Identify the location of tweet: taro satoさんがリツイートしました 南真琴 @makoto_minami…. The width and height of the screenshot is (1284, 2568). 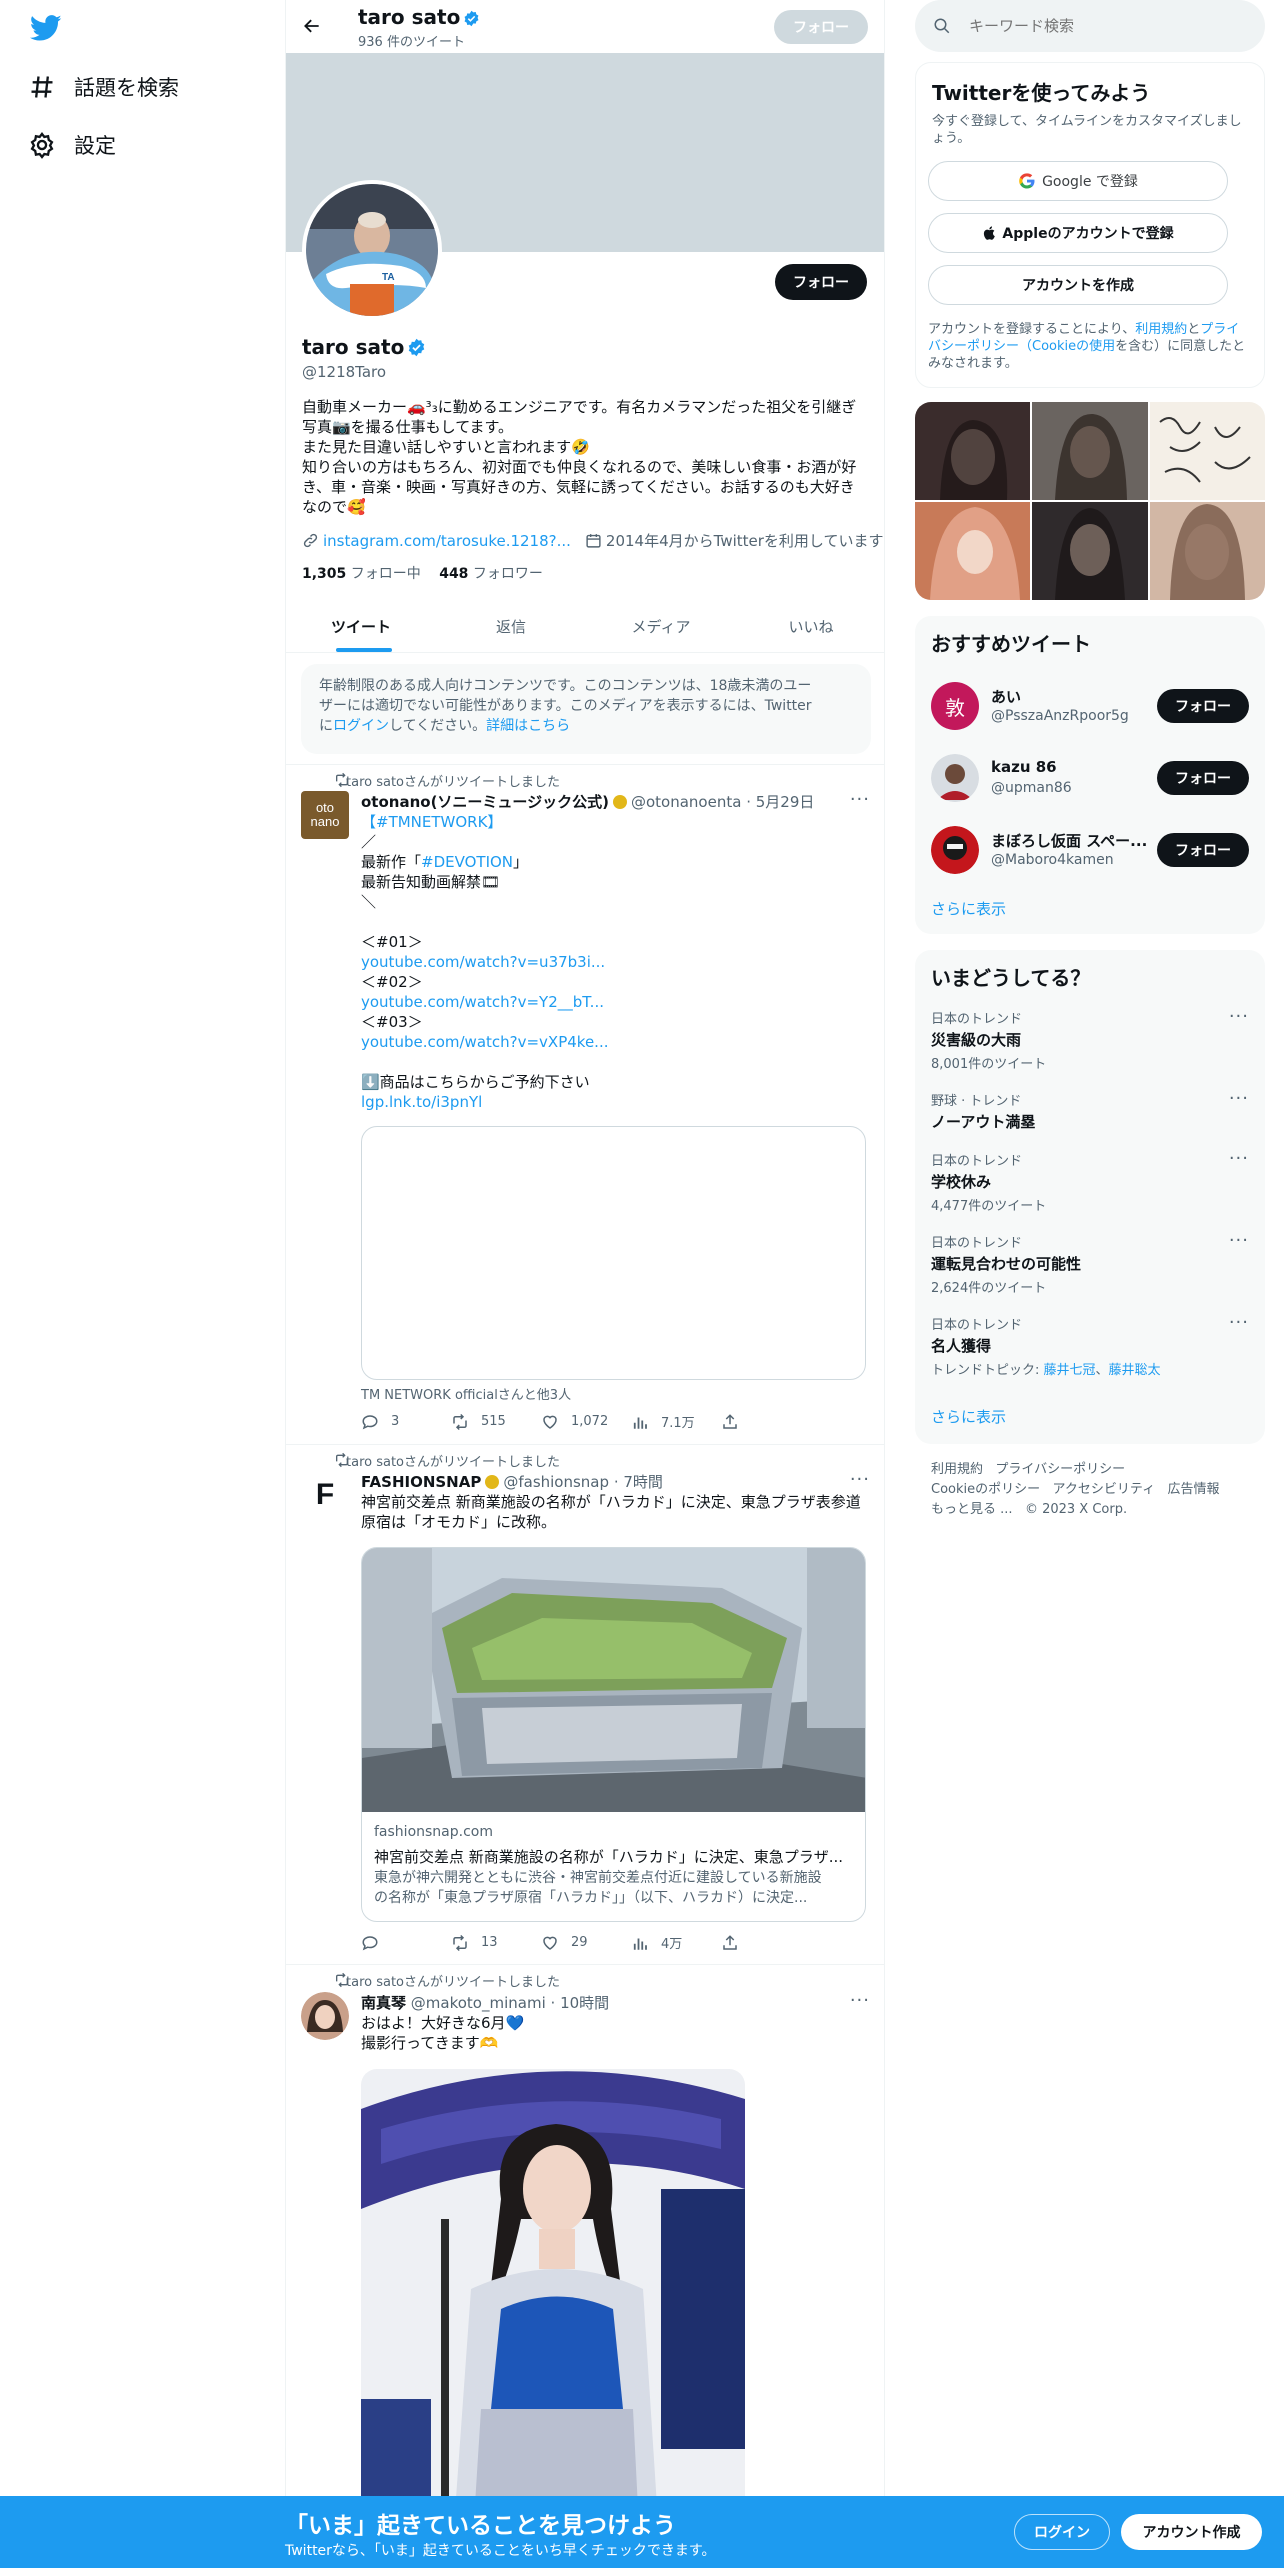
(585, 2266).